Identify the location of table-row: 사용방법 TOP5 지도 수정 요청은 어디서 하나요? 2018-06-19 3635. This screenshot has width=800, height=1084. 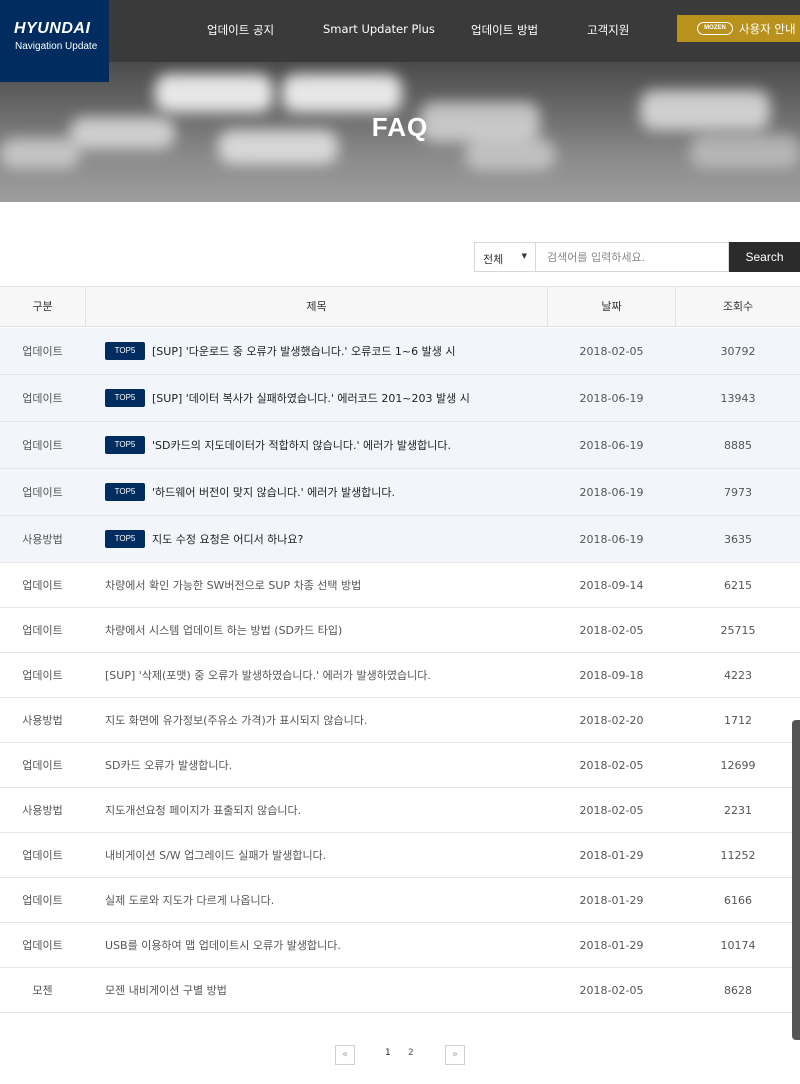
(400, 539).